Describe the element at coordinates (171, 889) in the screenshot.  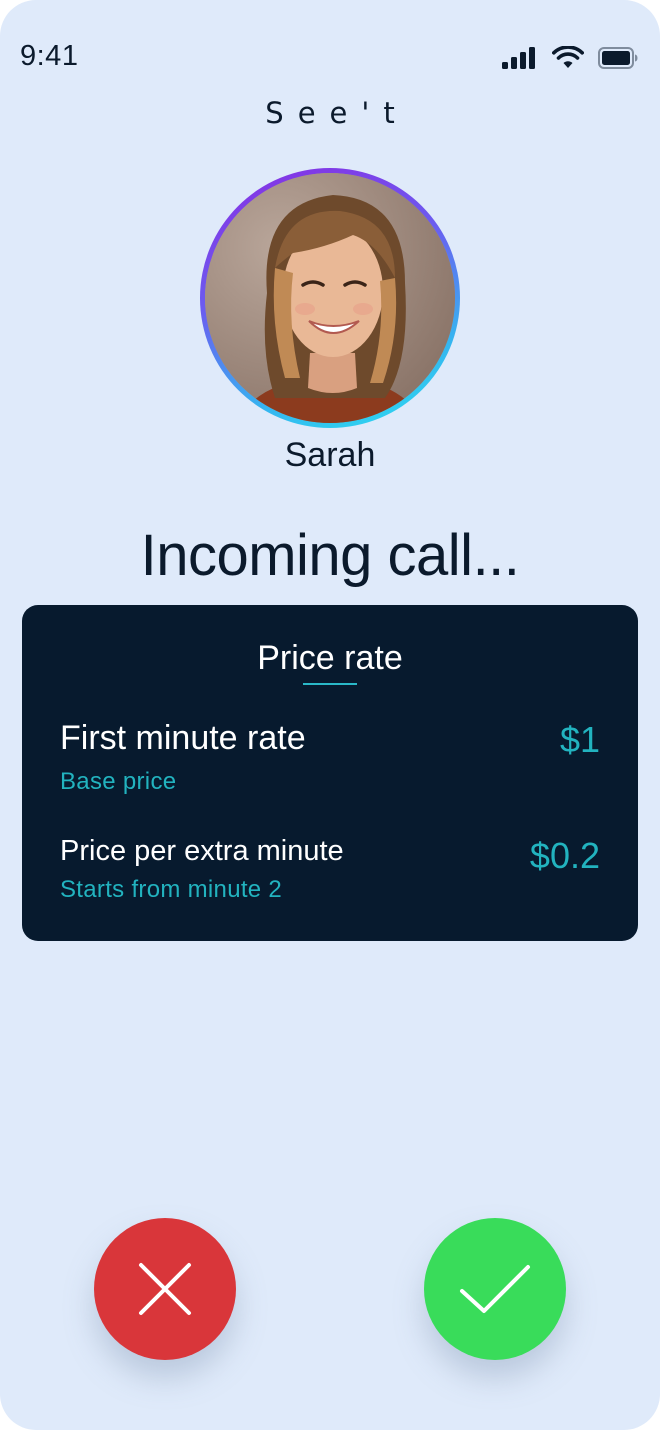
I see `extra-minute-rate-sublabel: Starts from minute 2` at that location.